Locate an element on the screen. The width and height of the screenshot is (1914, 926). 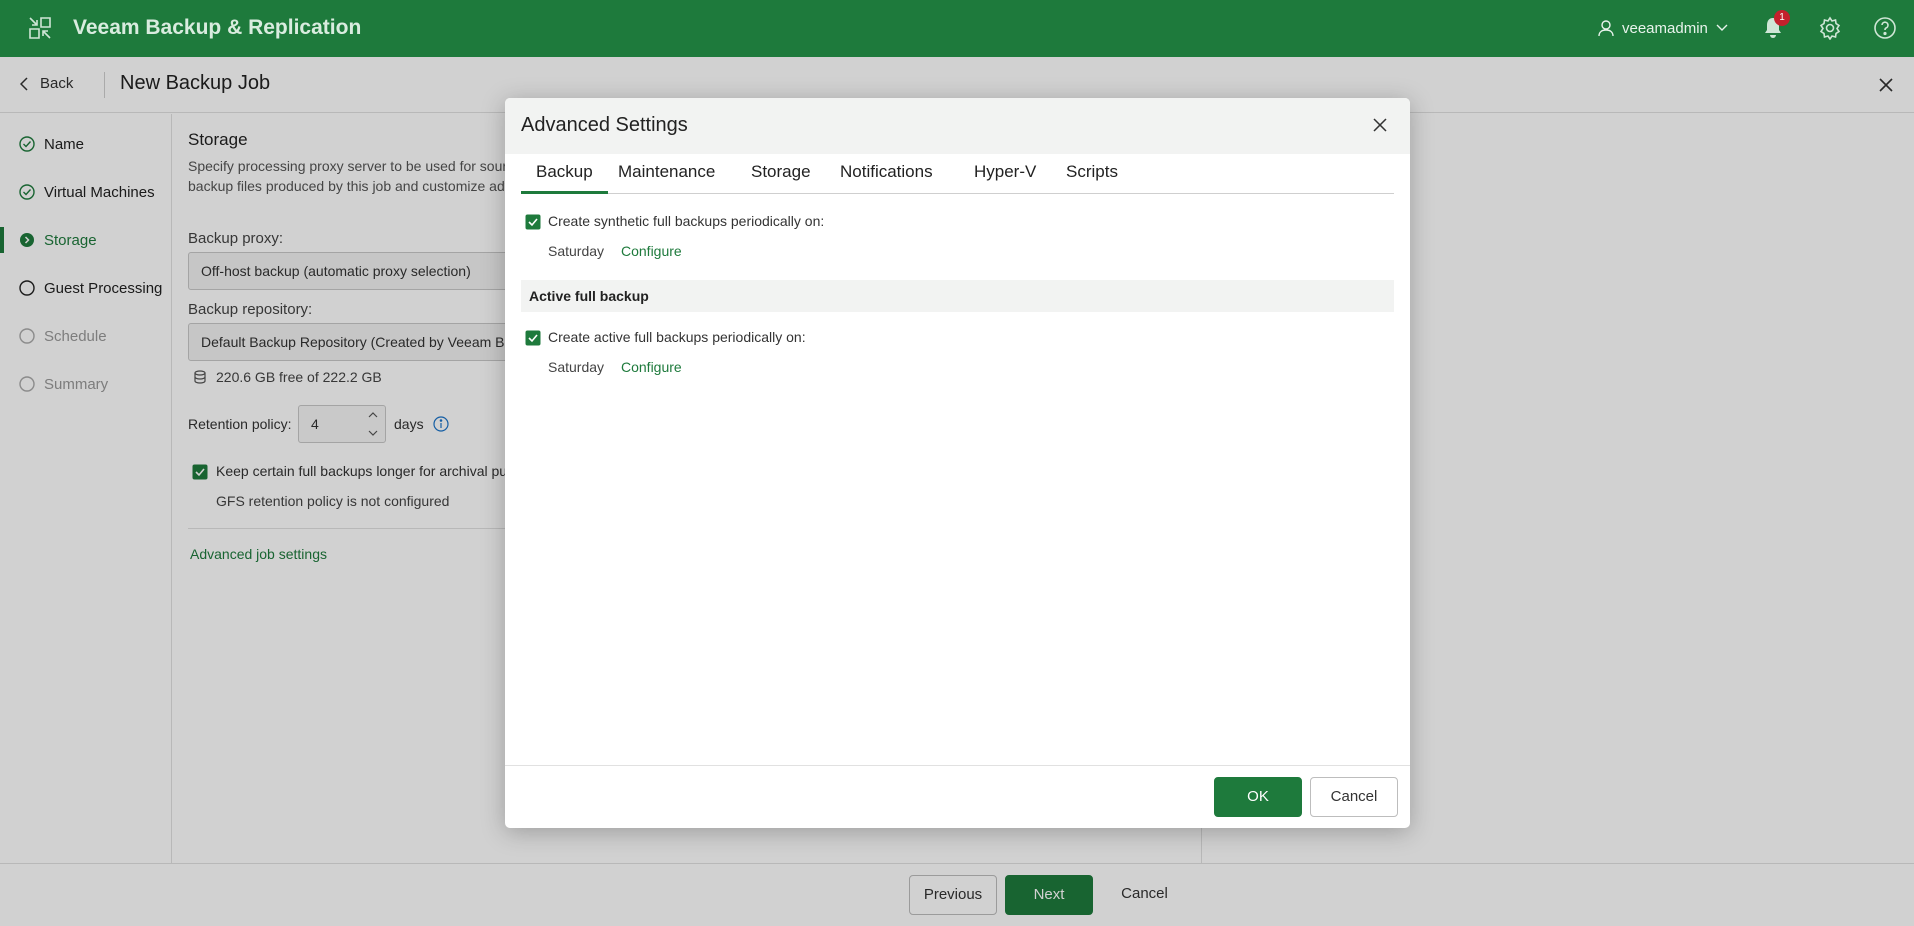
user-name: veeamadmin is located at coordinates (1665, 28).